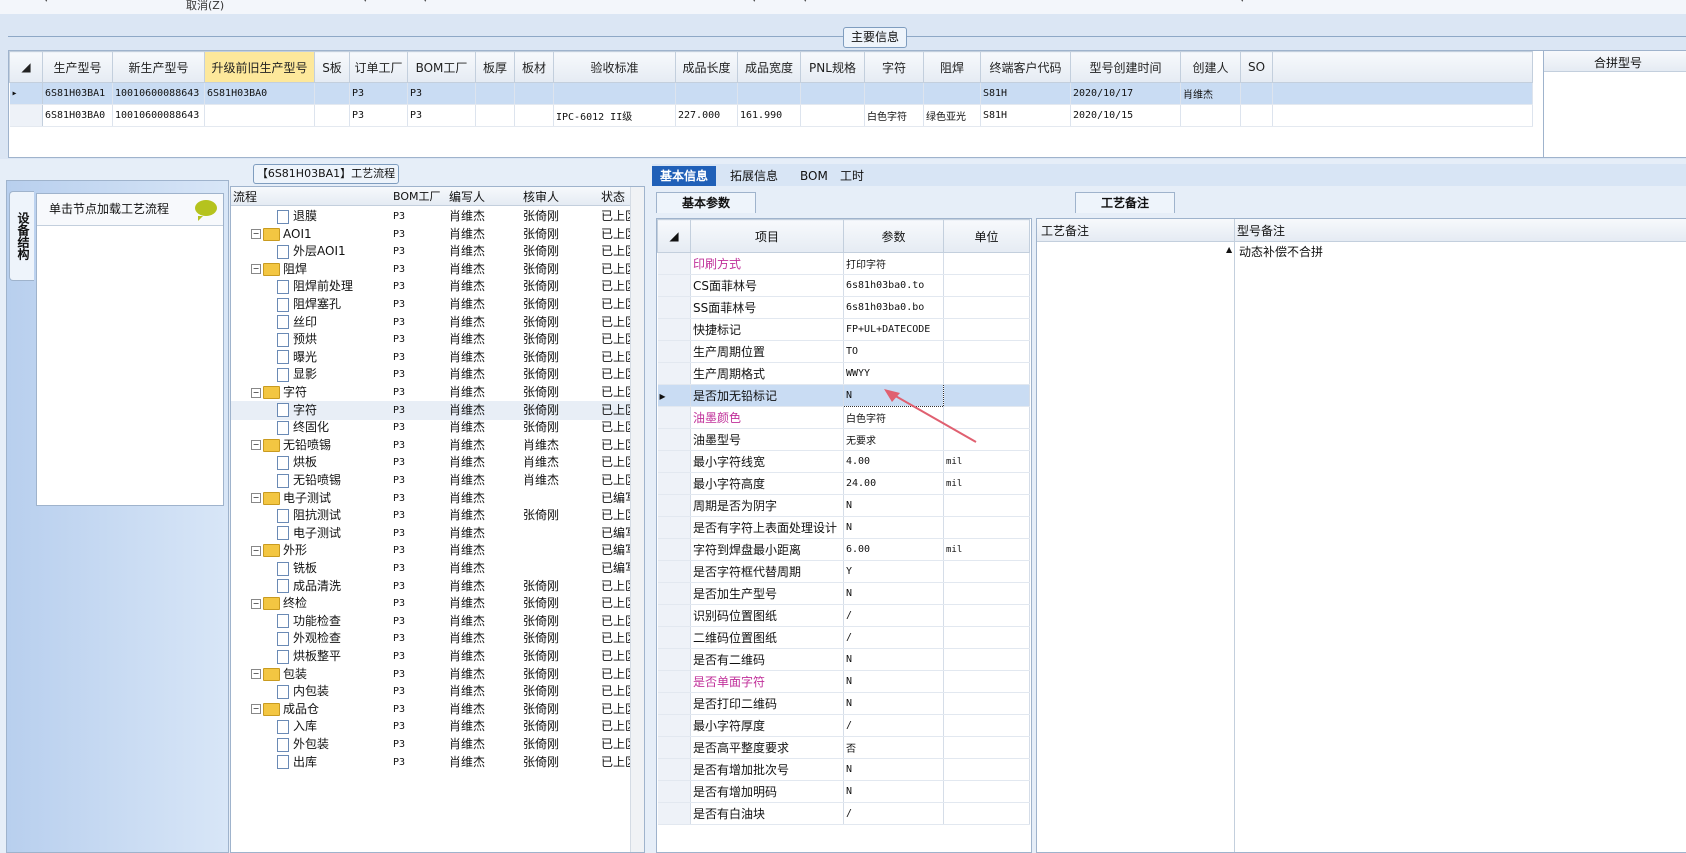 The image size is (1686, 853). Describe the element at coordinates (843, 769) in the screenshot. I see `param-row: 是否有增加批次号 N` at that location.